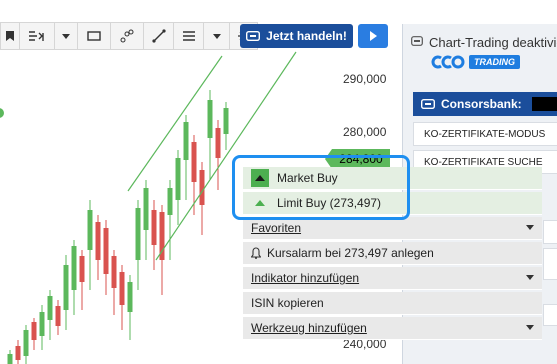 Image resolution: width=557 pixels, height=364 pixels. Describe the element at coordinates (276, 228) in the screenshot. I see `favoriten-label: Favoriten` at that location.